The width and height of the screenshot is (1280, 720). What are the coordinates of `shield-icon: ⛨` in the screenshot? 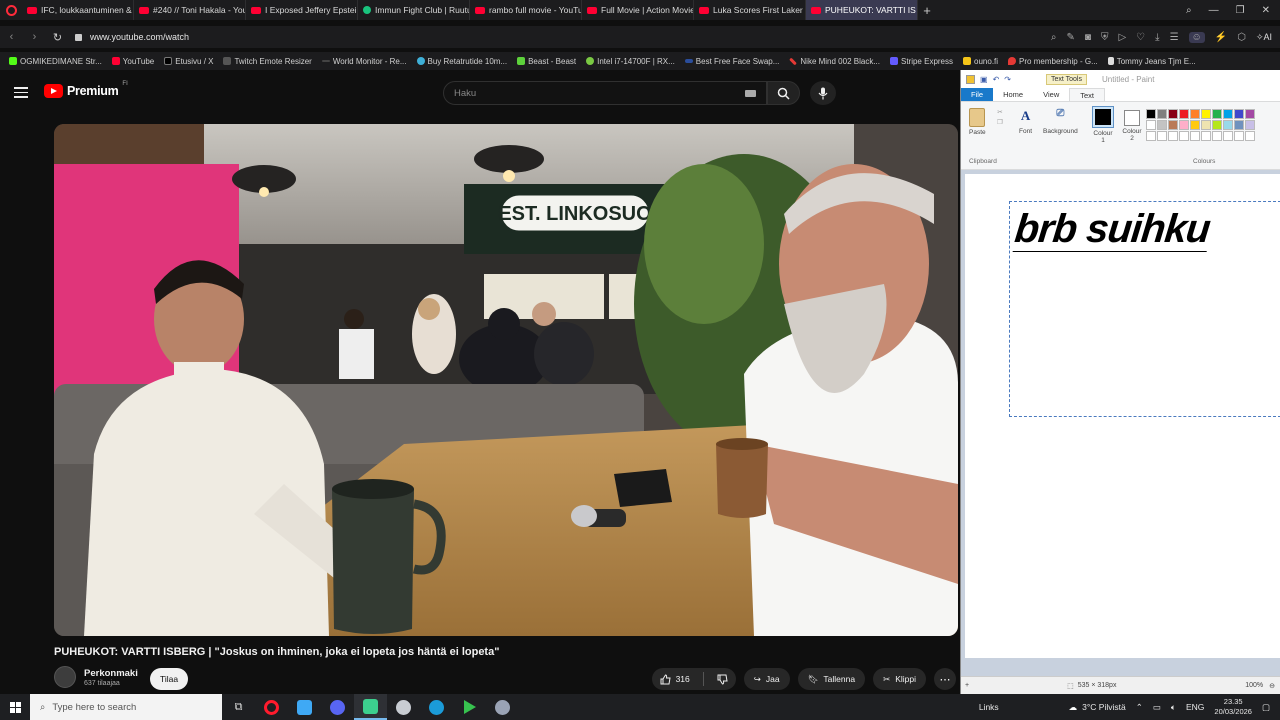 It's located at (1105, 37).